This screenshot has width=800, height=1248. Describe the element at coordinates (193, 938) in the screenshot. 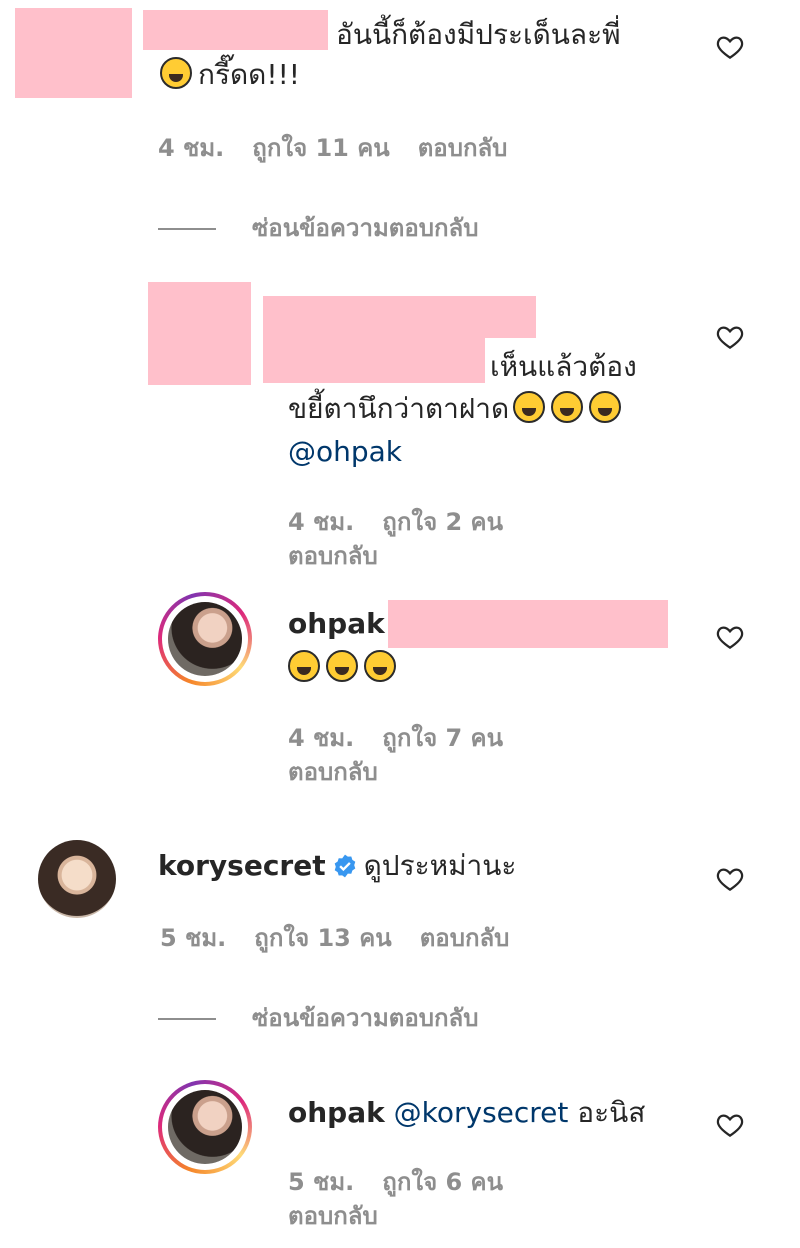

I see `comment-time: 5 ชม.` at that location.